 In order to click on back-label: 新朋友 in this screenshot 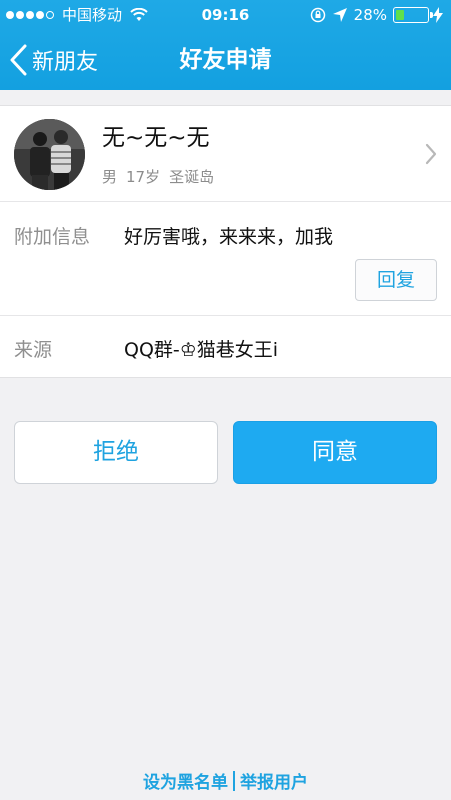, I will do `click(65, 62)`.